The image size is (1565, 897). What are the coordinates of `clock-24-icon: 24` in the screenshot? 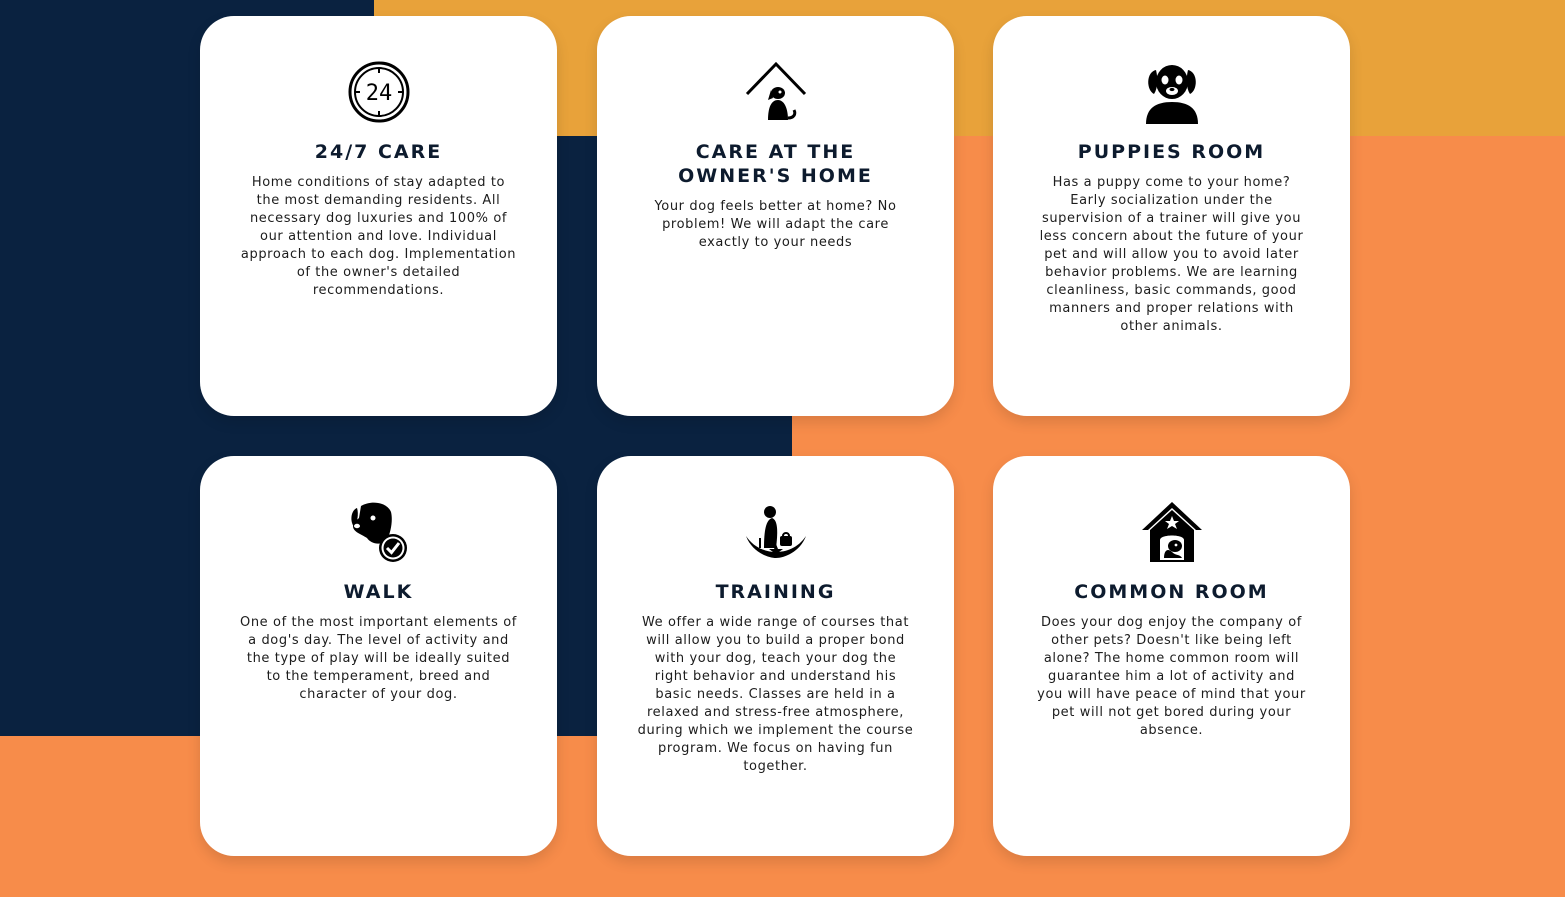 It's located at (378, 92).